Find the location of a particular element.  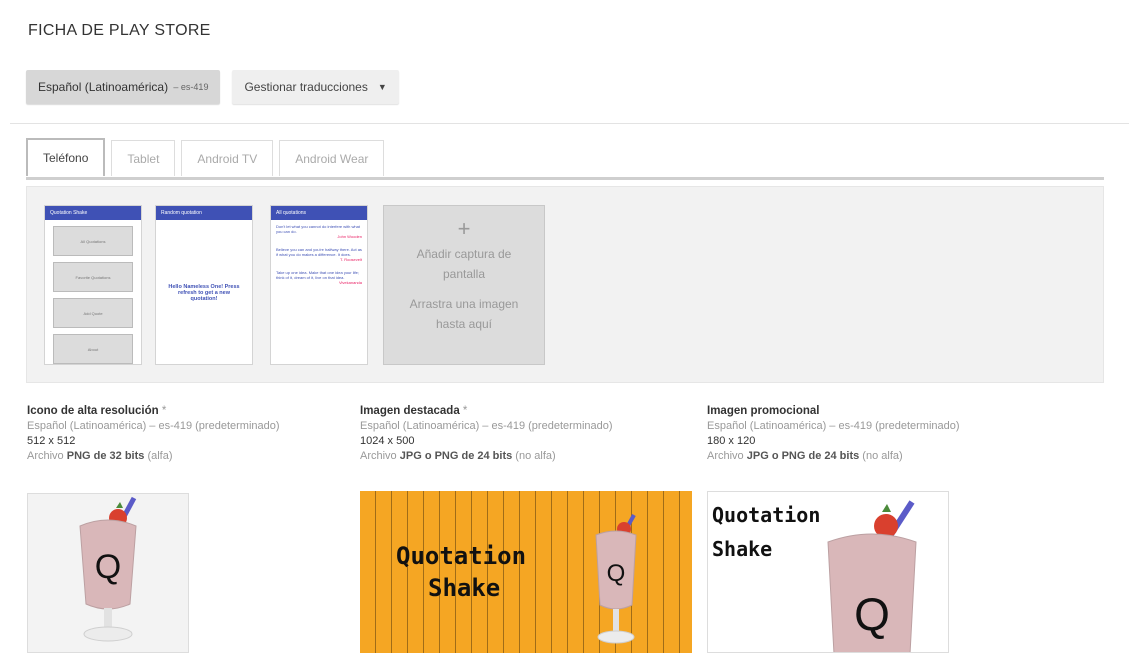

app-button: Add Quote is located at coordinates (93, 313).